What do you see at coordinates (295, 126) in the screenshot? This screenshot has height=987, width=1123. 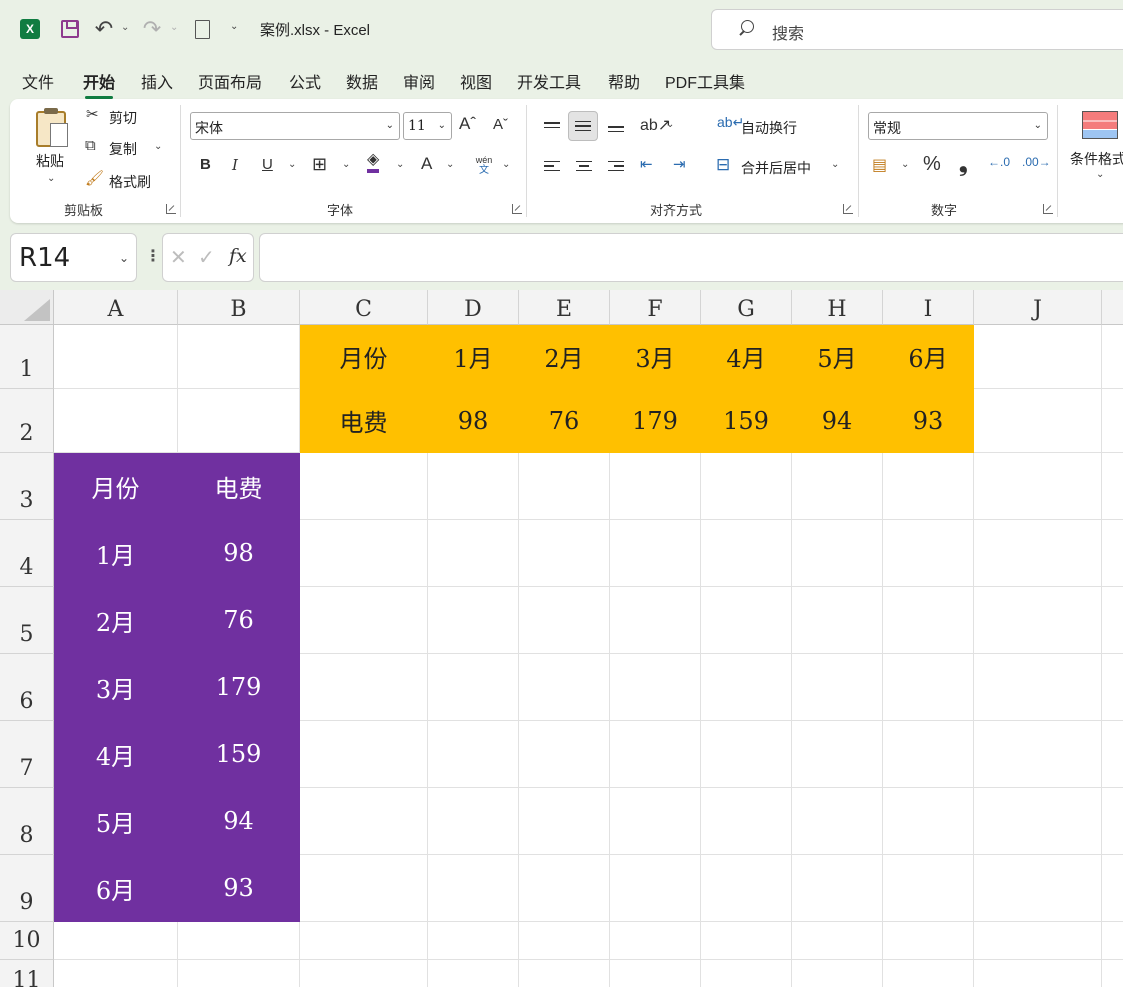 I see `font-name-select: 宋体 ⌄` at bounding box center [295, 126].